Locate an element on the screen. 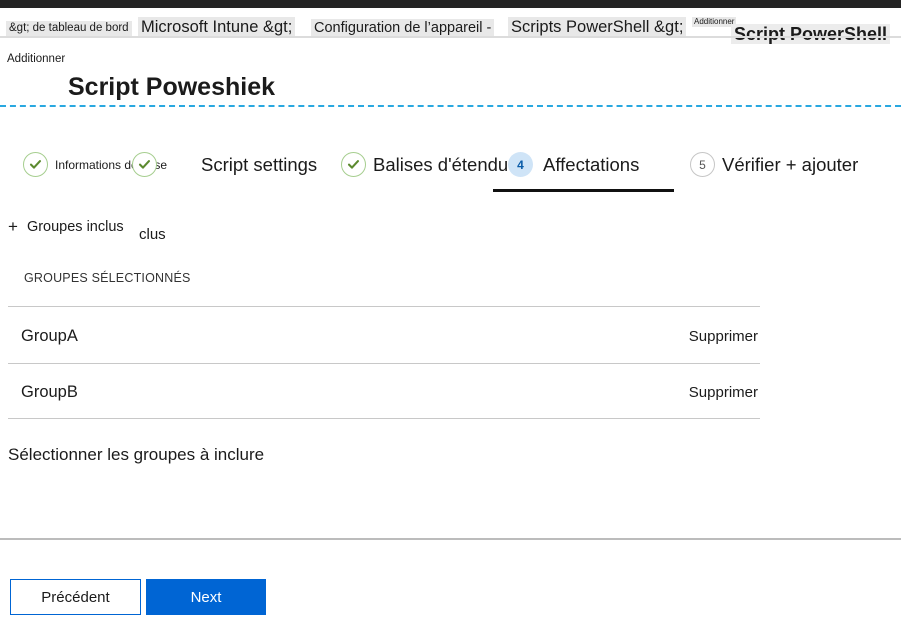 Image resolution: width=901 pixels, height=634 pixels. wizard-step-label: Balises d'étendue is located at coordinates (446, 164).